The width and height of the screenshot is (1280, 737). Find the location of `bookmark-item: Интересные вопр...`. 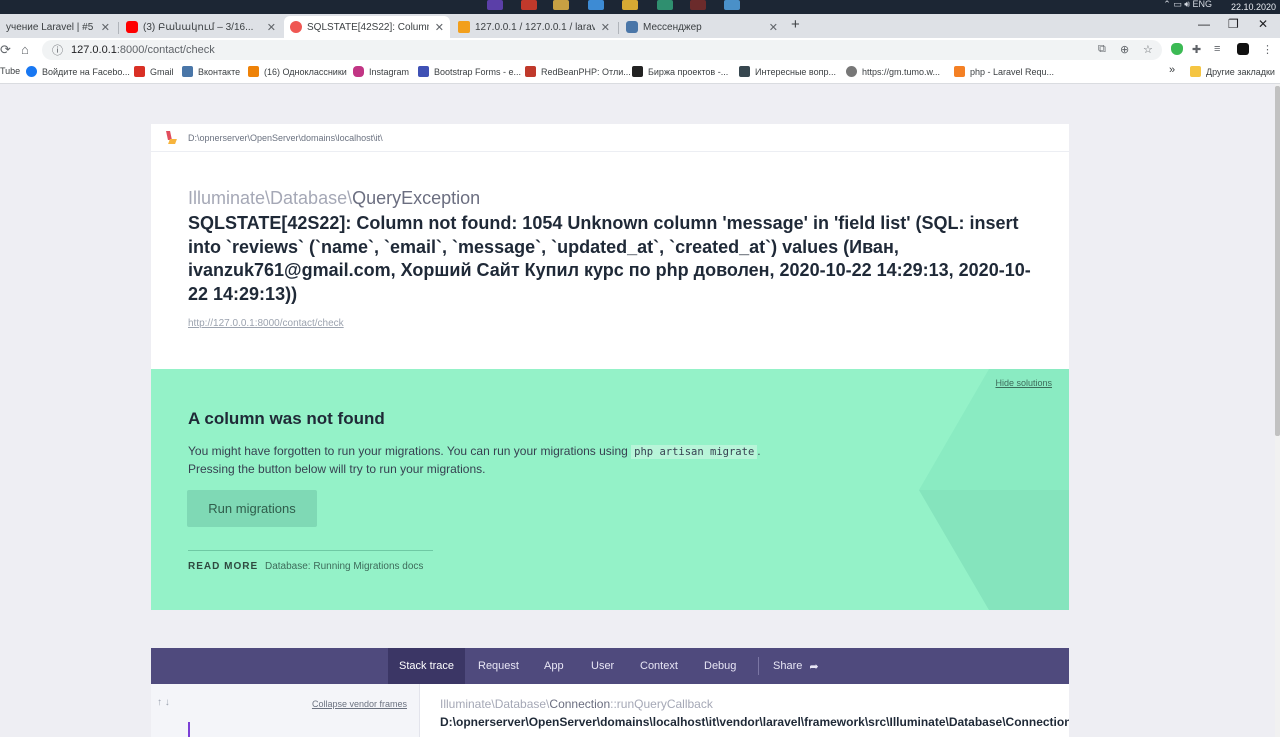

bookmark-item: Интересные вопр... is located at coordinates (787, 71).